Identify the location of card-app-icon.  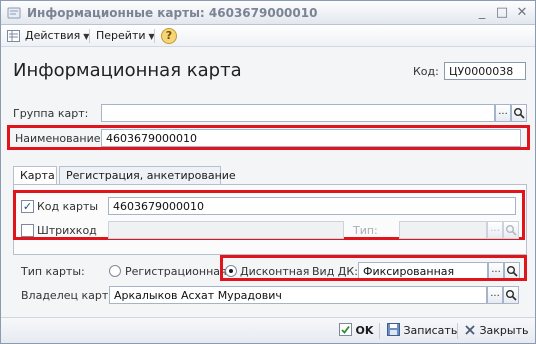
(14, 13).